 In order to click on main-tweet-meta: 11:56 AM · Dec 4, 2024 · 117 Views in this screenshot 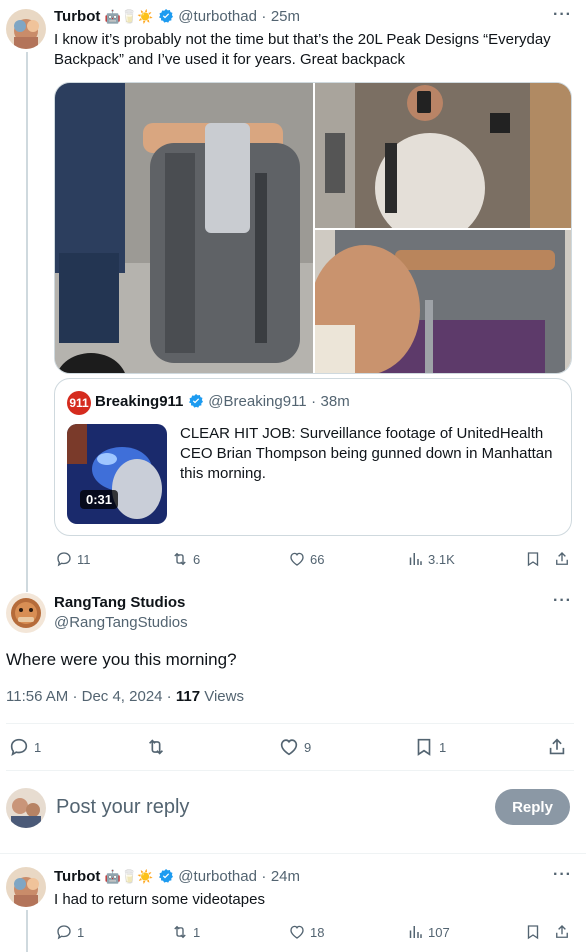, I will do `click(125, 696)`.